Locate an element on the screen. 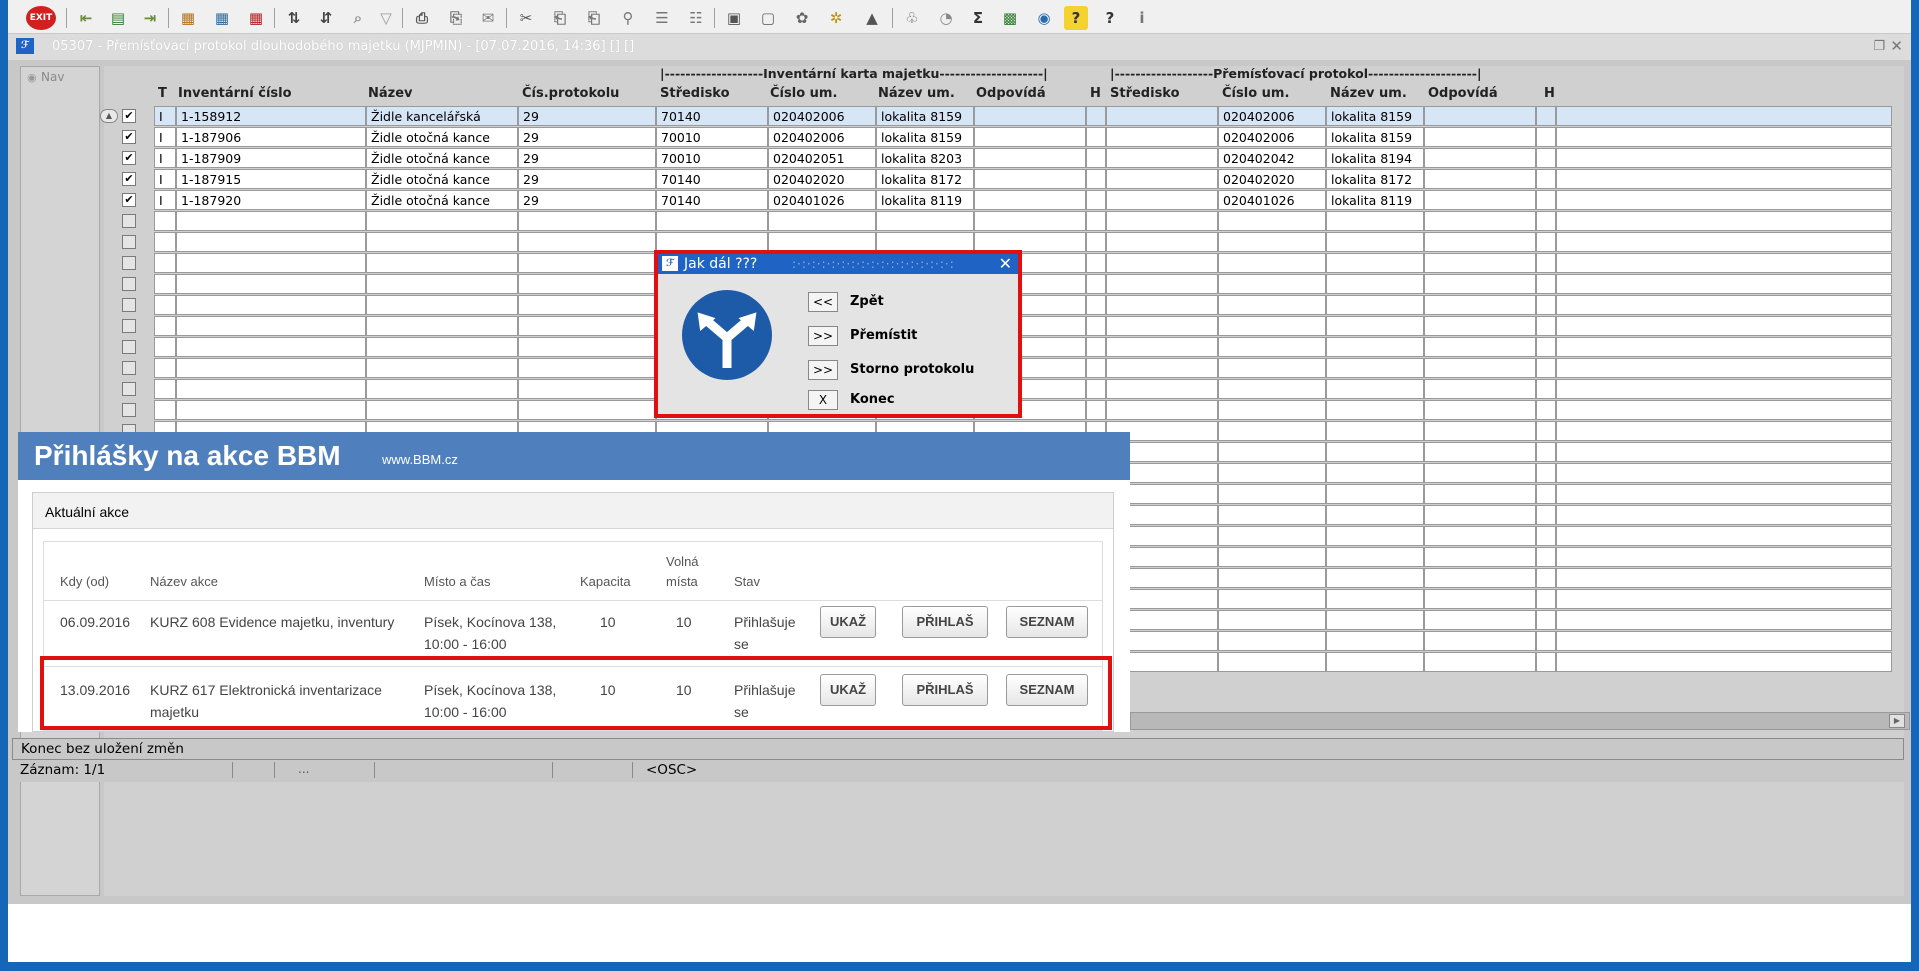 The width and height of the screenshot is (1919, 971). mail-icon: ✉ is located at coordinates (488, 18).